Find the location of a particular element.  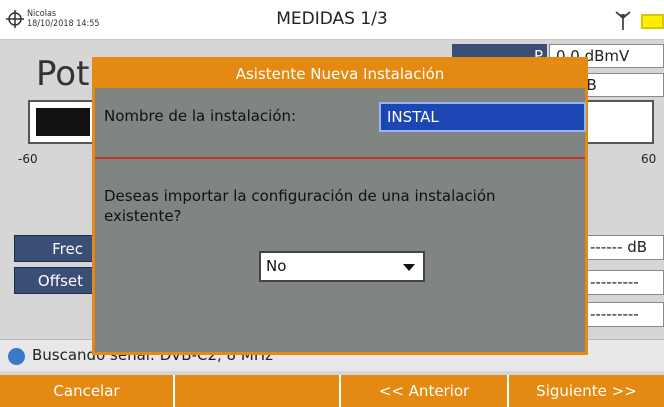

dialog-title: Asistente Nueva Instalación is located at coordinates (340, 74).